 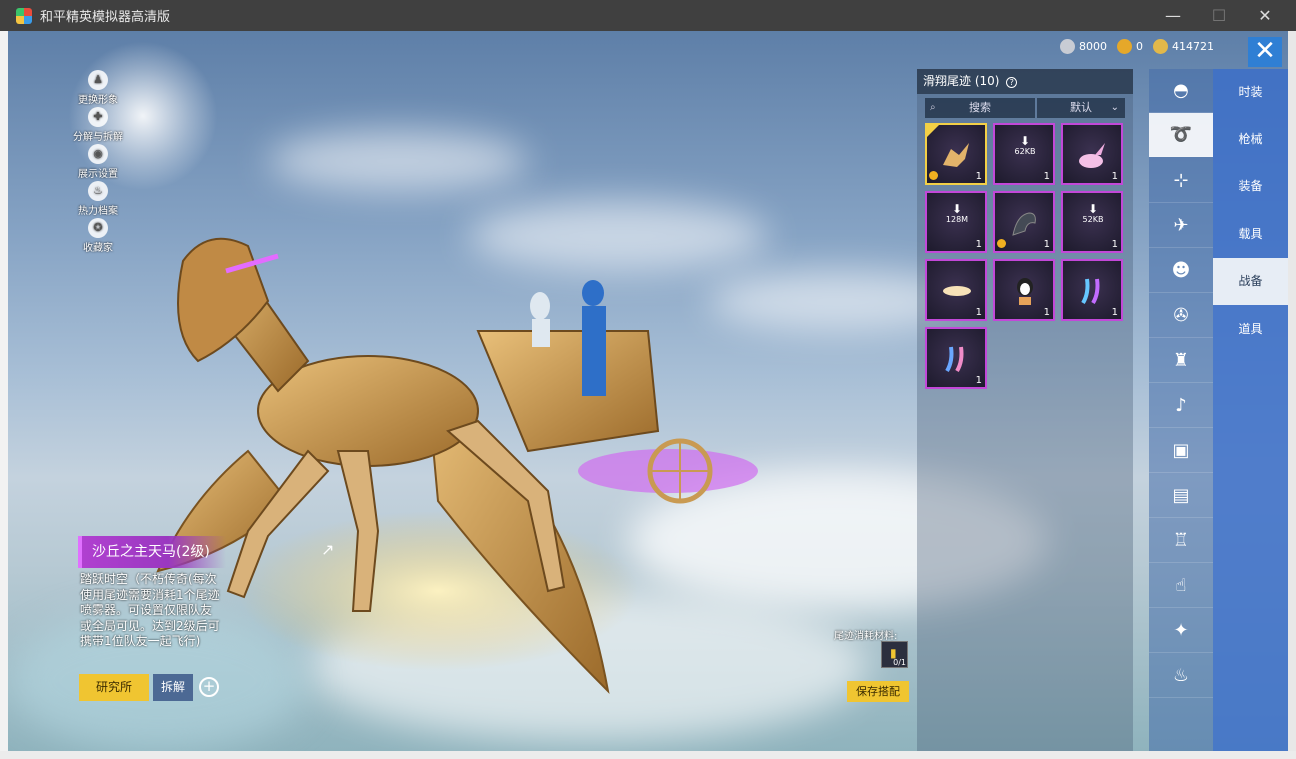 What do you see at coordinates (540, 306) in the screenshot?
I see `rider-ghost` at bounding box center [540, 306].